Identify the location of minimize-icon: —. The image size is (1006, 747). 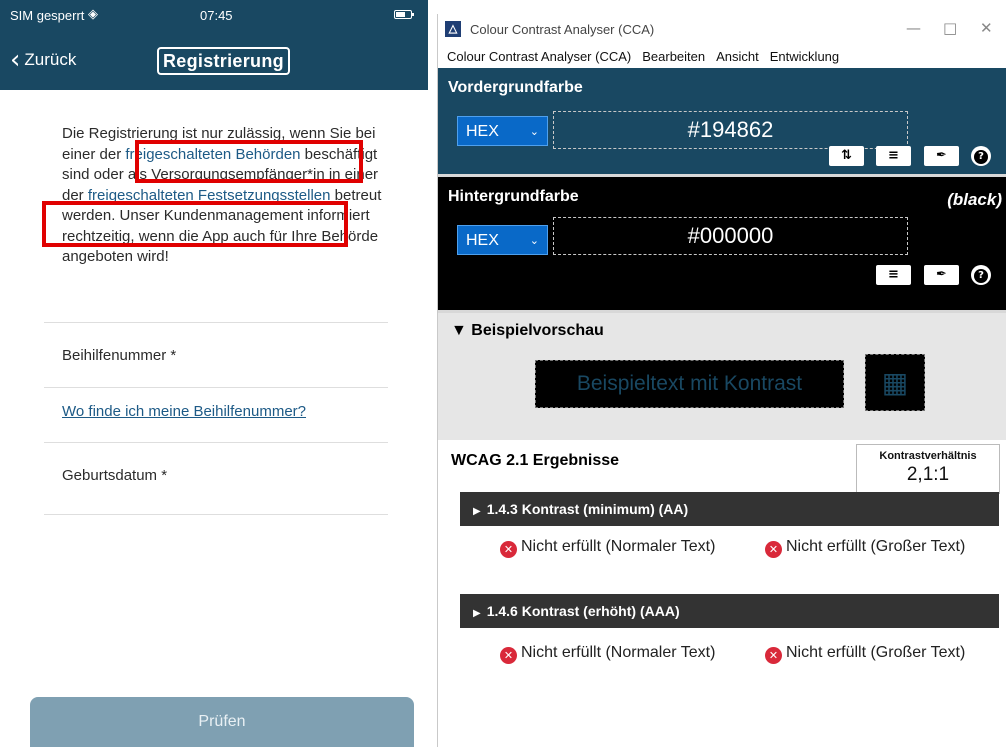
(913, 28).